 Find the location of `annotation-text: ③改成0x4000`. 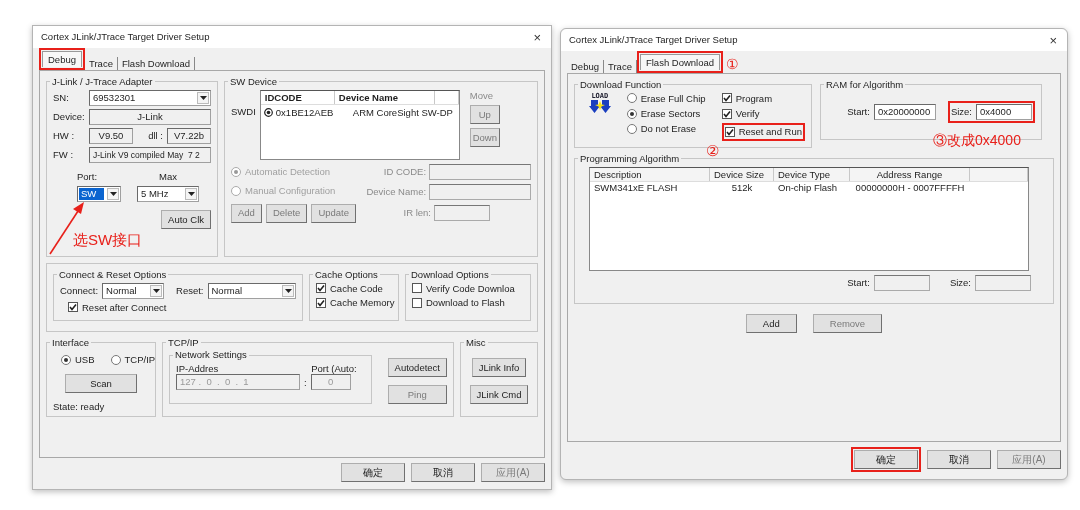

annotation-text: ③改成0x4000 is located at coordinates (977, 140).